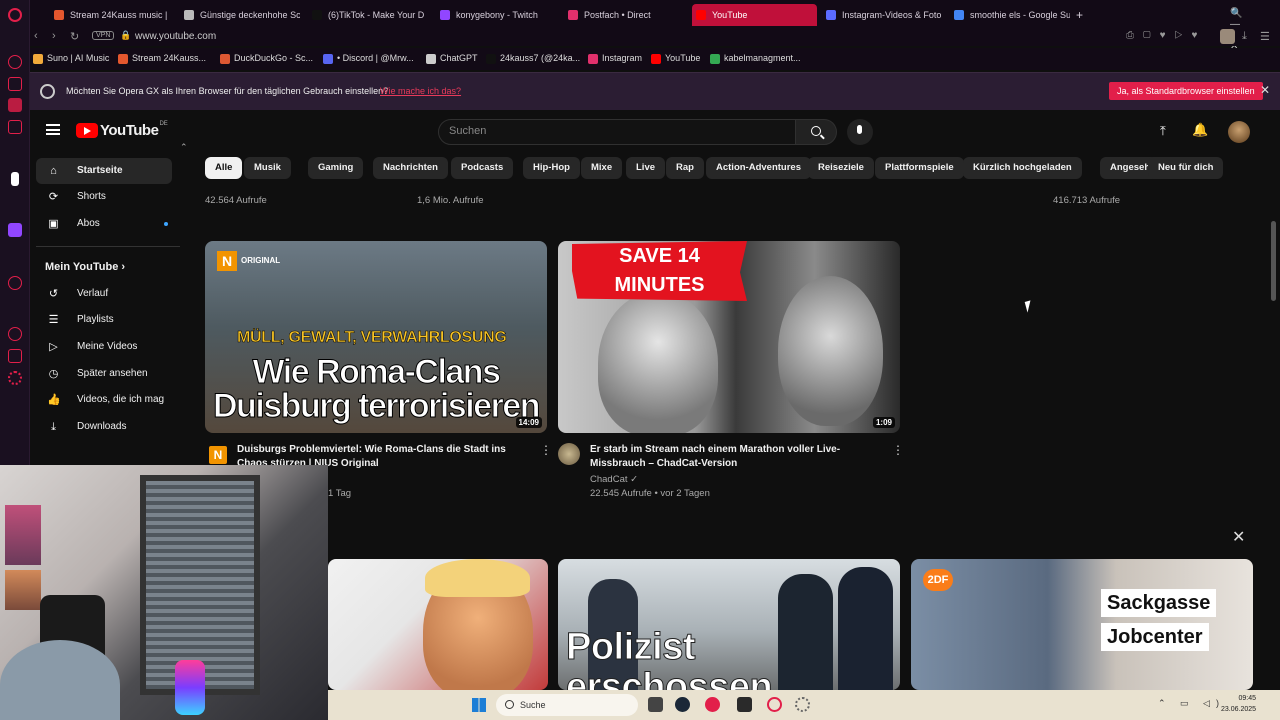  I want to click on tab-tiktok: (6)TikTok - Make Your D, so click(368, 15).